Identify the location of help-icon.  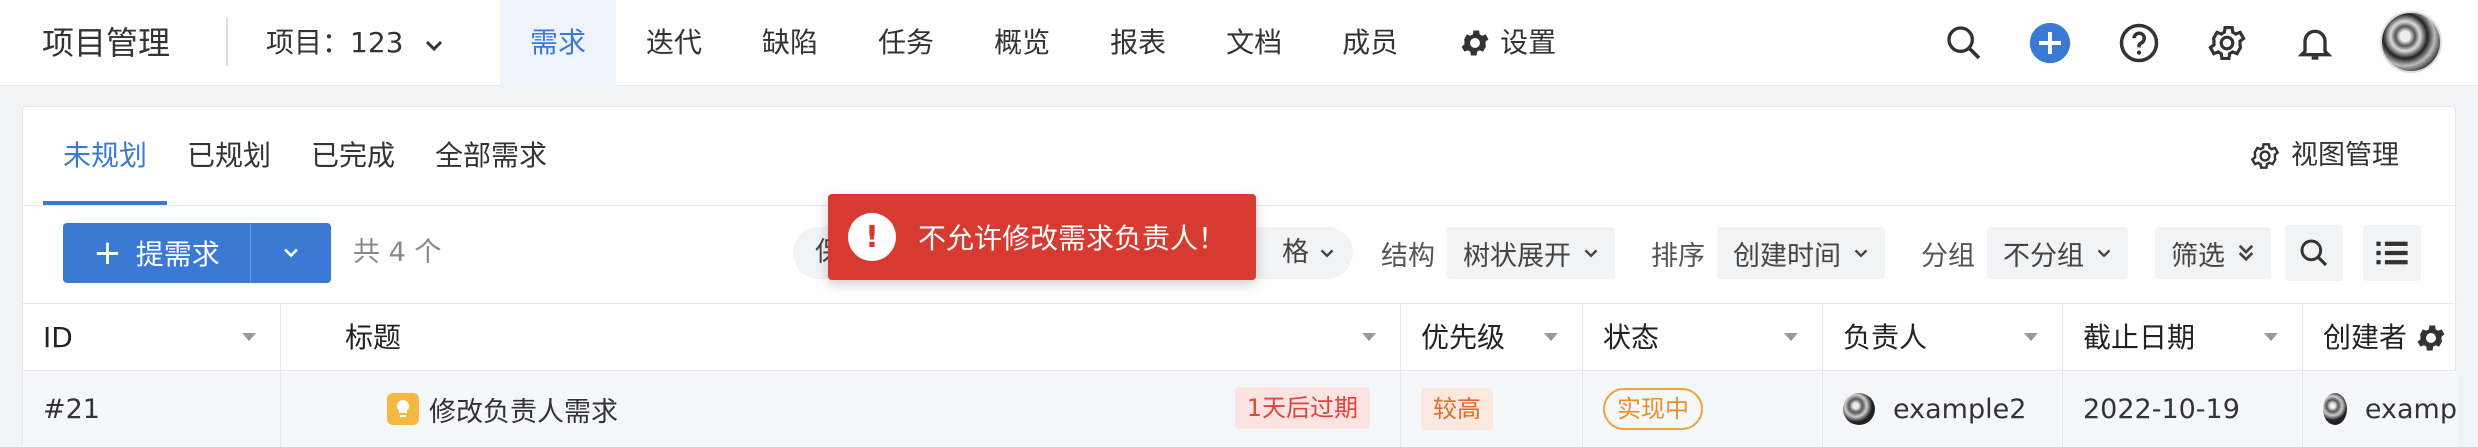
(2139, 43).